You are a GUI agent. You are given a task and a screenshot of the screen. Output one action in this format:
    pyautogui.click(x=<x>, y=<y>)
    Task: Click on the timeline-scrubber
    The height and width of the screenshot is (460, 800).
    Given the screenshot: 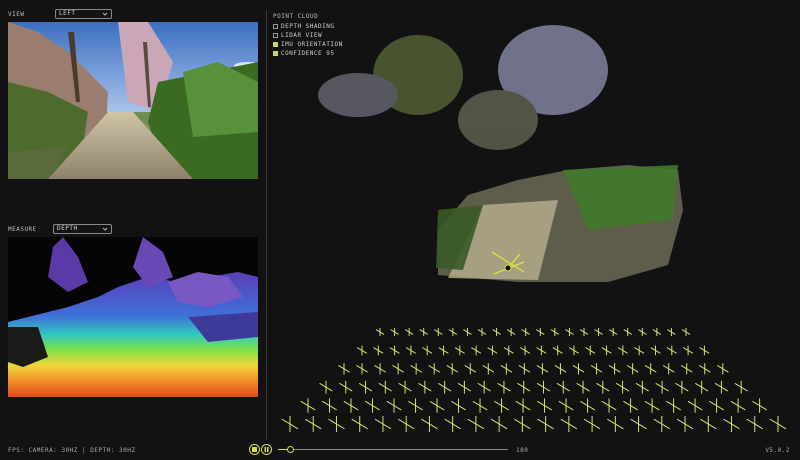 What is the action you would take?
    pyautogui.click(x=290, y=449)
    